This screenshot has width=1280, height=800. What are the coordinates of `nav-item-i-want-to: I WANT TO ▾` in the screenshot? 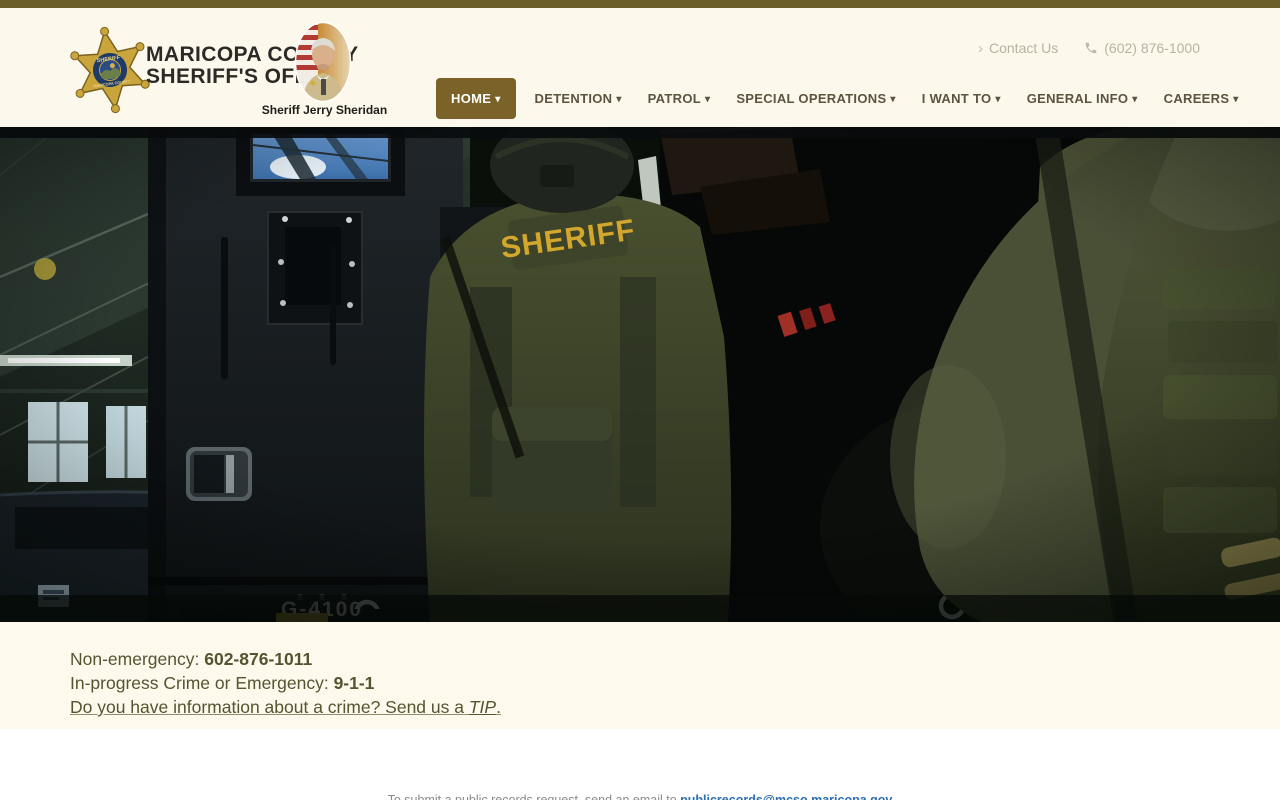 It's located at (961, 98).